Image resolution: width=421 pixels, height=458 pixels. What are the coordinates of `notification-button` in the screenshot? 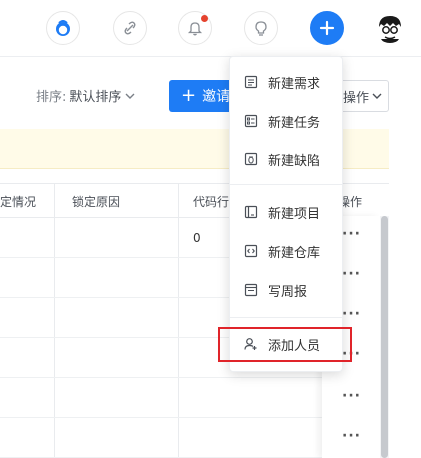 It's located at (195, 28).